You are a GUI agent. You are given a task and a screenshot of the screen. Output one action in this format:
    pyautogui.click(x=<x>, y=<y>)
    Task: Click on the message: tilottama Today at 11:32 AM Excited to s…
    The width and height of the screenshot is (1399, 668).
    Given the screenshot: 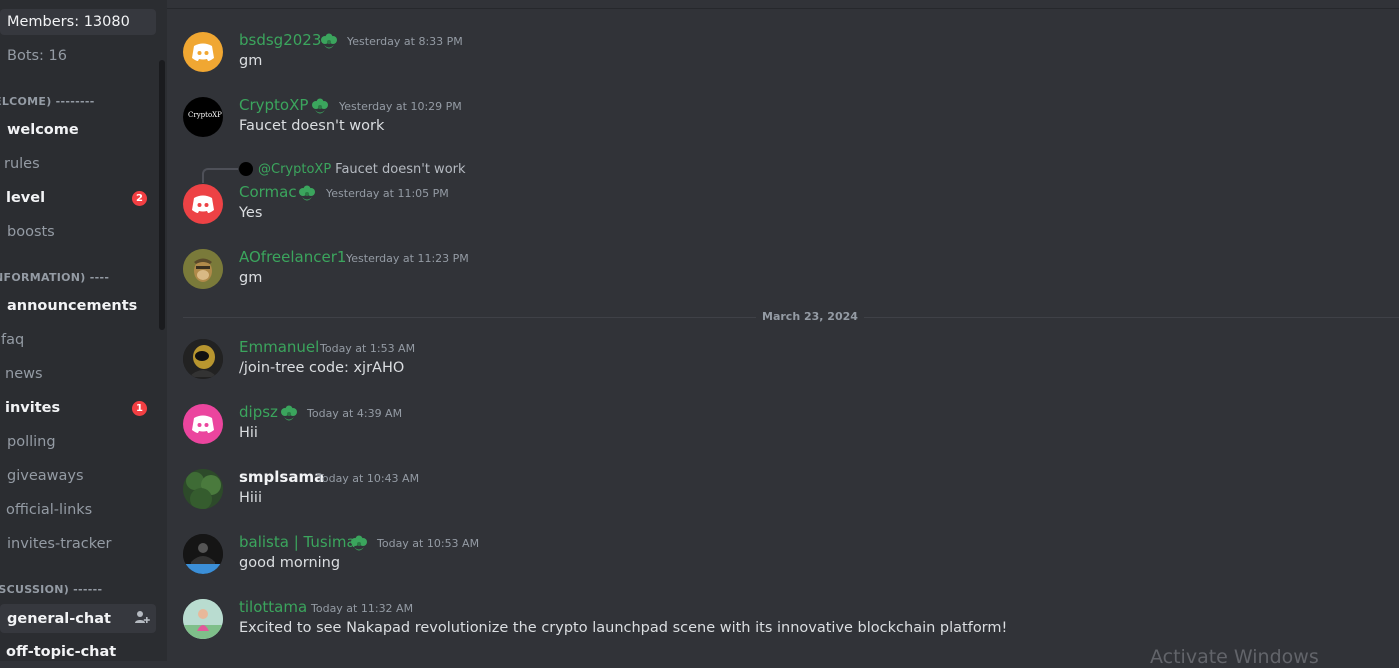 What is the action you would take?
    pyautogui.click(x=783, y=622)
    